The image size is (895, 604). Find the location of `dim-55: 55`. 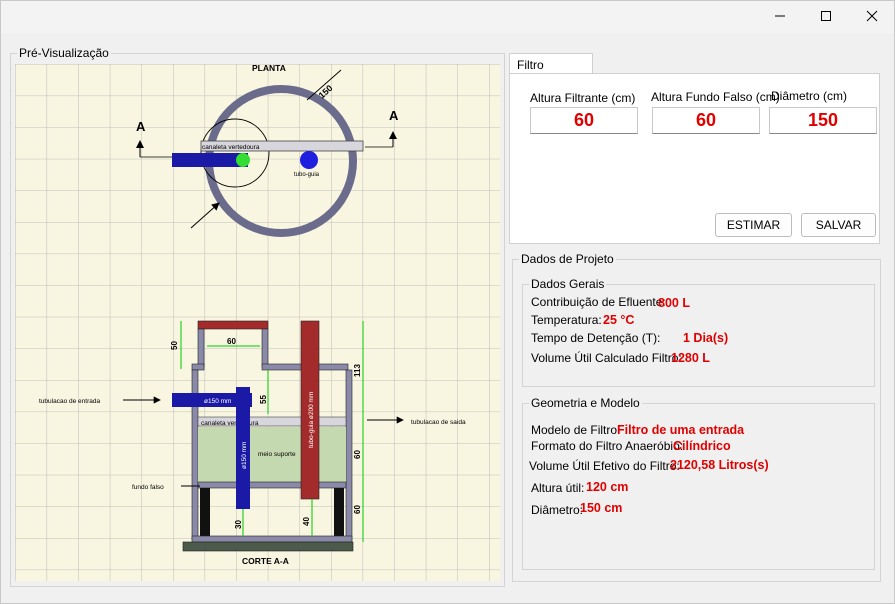

dim-55: 55 is located at coordinates (263, 399).